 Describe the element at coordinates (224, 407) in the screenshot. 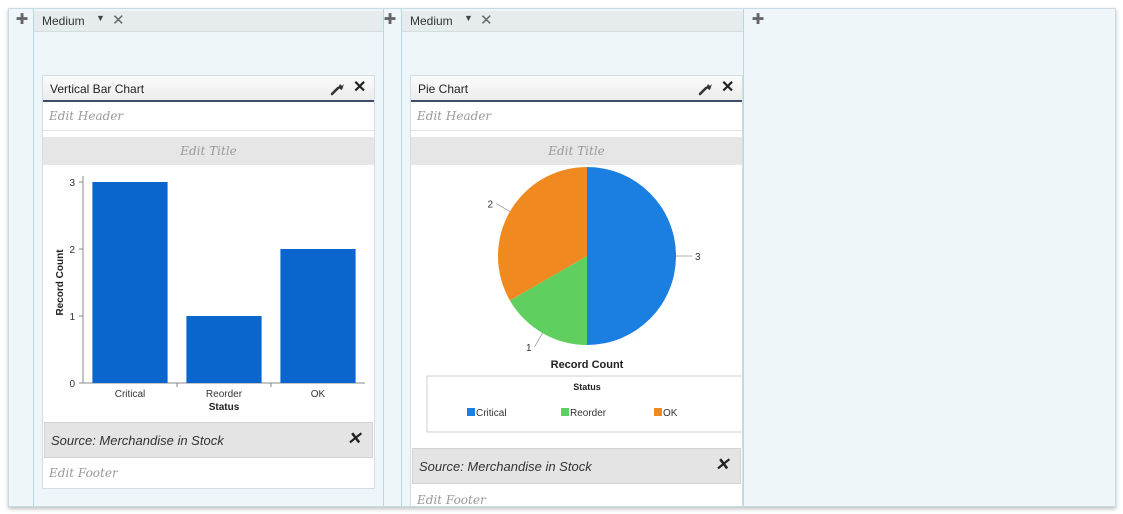

I see `x-axis-title: Status` at that location.